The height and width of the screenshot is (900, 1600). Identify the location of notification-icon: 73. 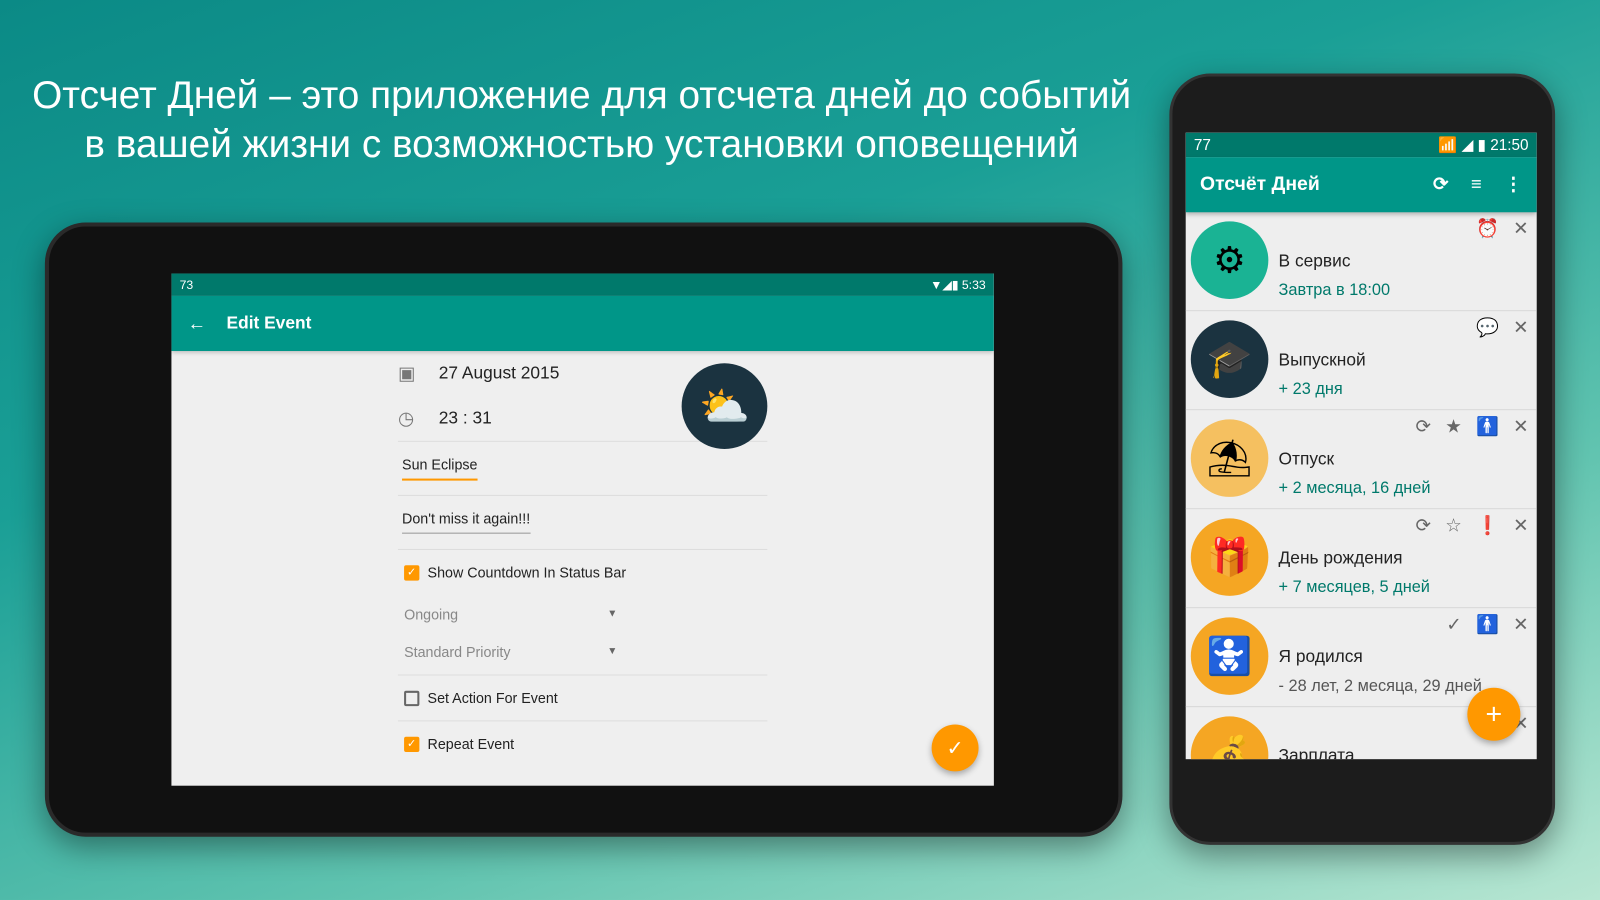
(186, 284).